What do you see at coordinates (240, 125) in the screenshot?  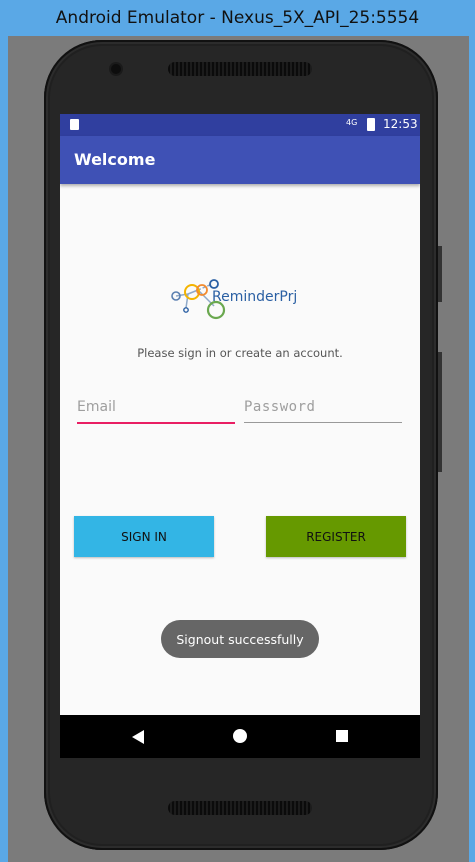 I see `status-bar: 4G 12:53` at bounding box center [240, 125].